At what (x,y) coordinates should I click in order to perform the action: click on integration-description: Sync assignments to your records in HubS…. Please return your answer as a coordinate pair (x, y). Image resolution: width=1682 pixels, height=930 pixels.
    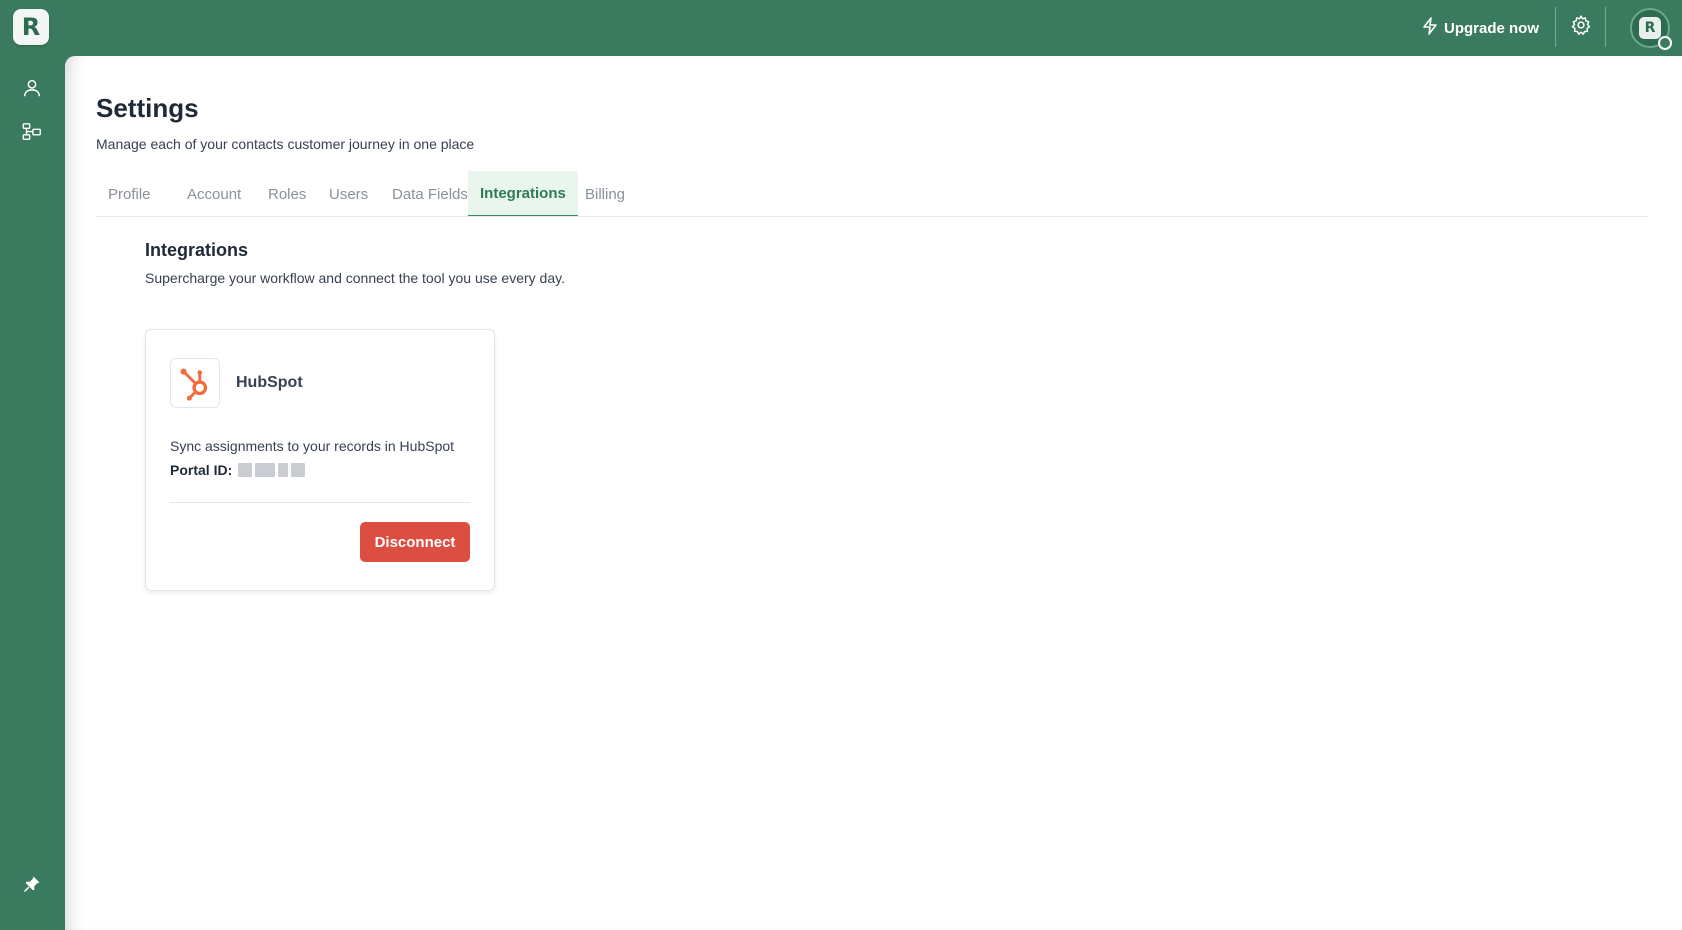
    Looking at the image, I should click on (312, 446).